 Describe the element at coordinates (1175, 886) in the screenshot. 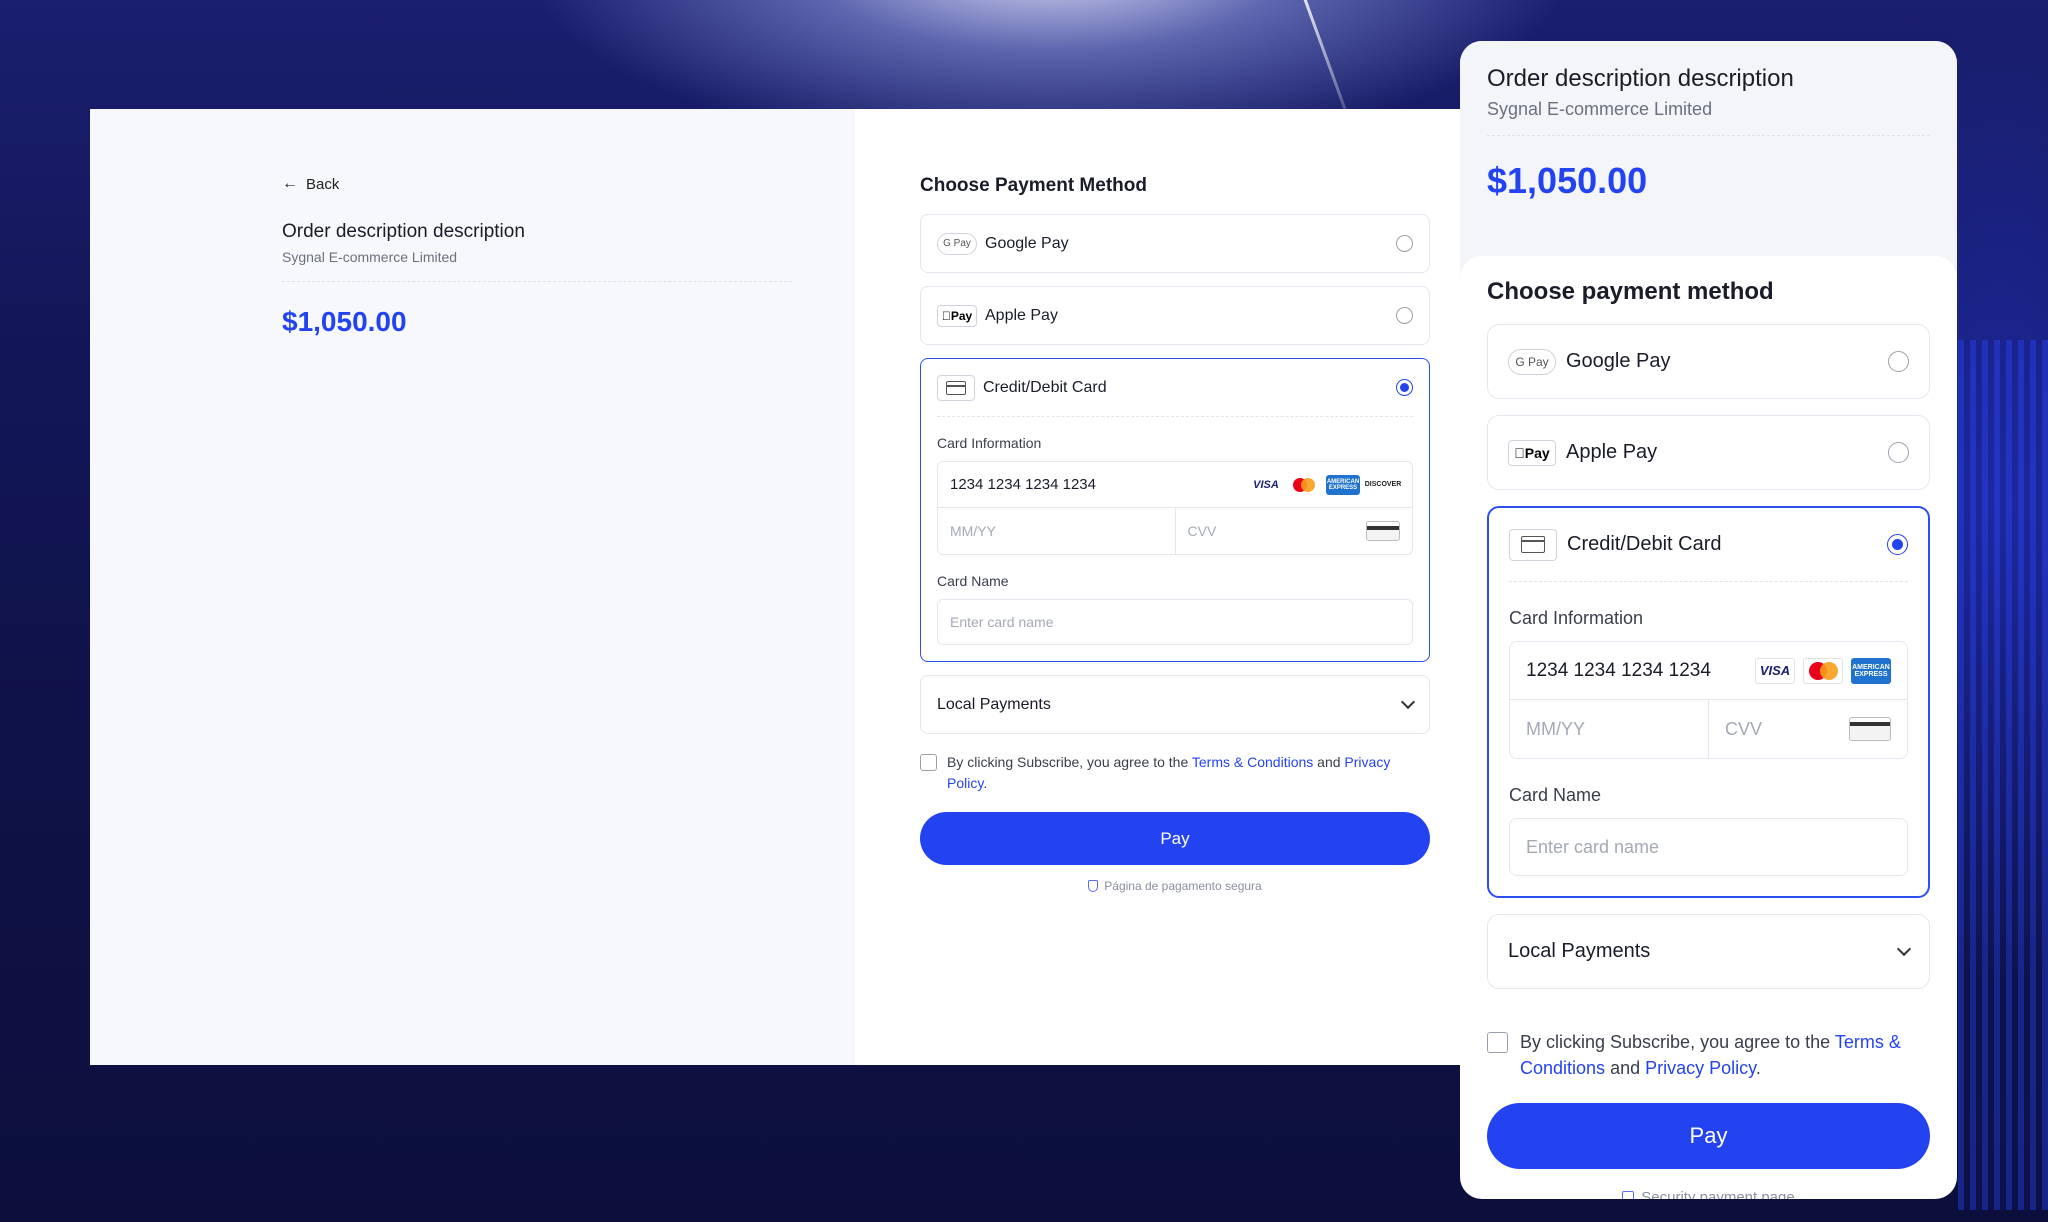

I see `secure-note: Página de pagamento segura` at that location.